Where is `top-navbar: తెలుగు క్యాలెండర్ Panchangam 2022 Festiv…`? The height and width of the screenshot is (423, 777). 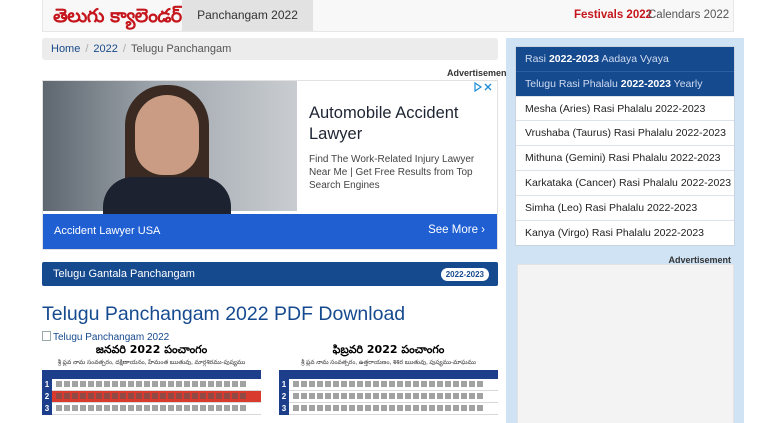 top-navbar: తెలుగు క్యాలెండర్ Panchangam 2022 Festiv… is located at coordinates (388, 24).